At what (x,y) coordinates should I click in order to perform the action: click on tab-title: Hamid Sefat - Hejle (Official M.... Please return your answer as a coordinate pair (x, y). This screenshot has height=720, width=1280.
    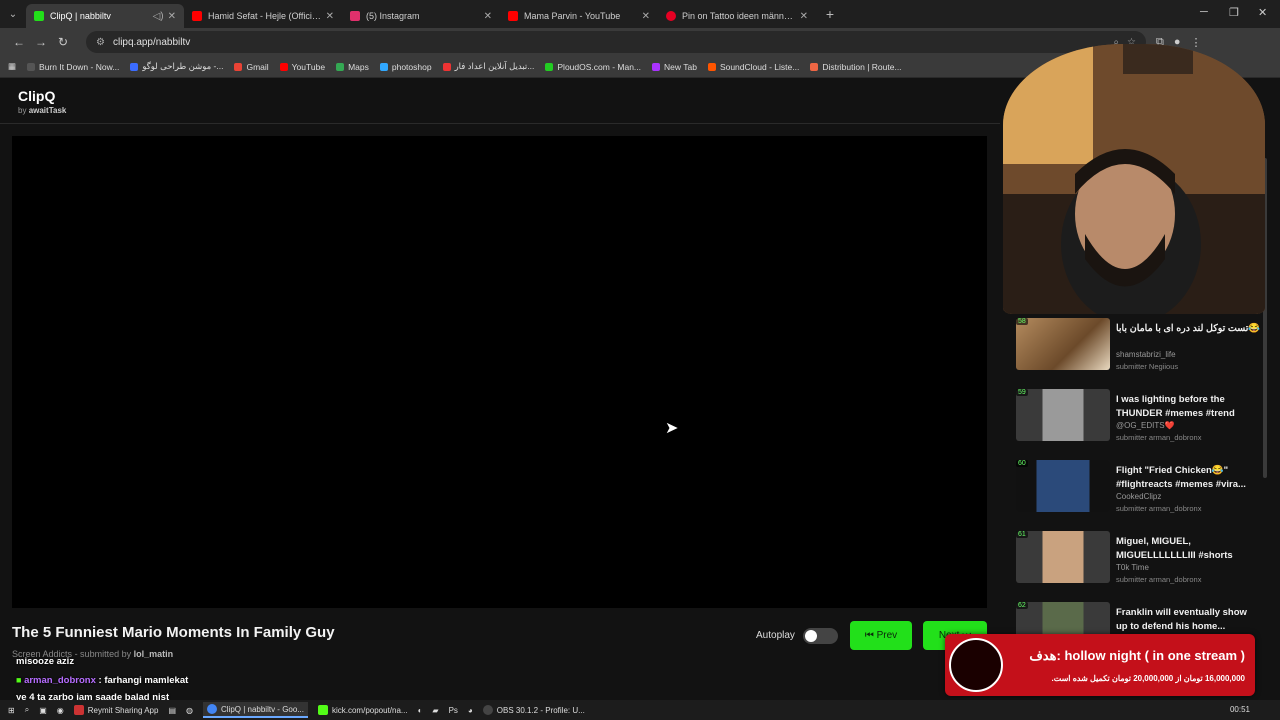
    Looking at the image, I should click on (265, 16).